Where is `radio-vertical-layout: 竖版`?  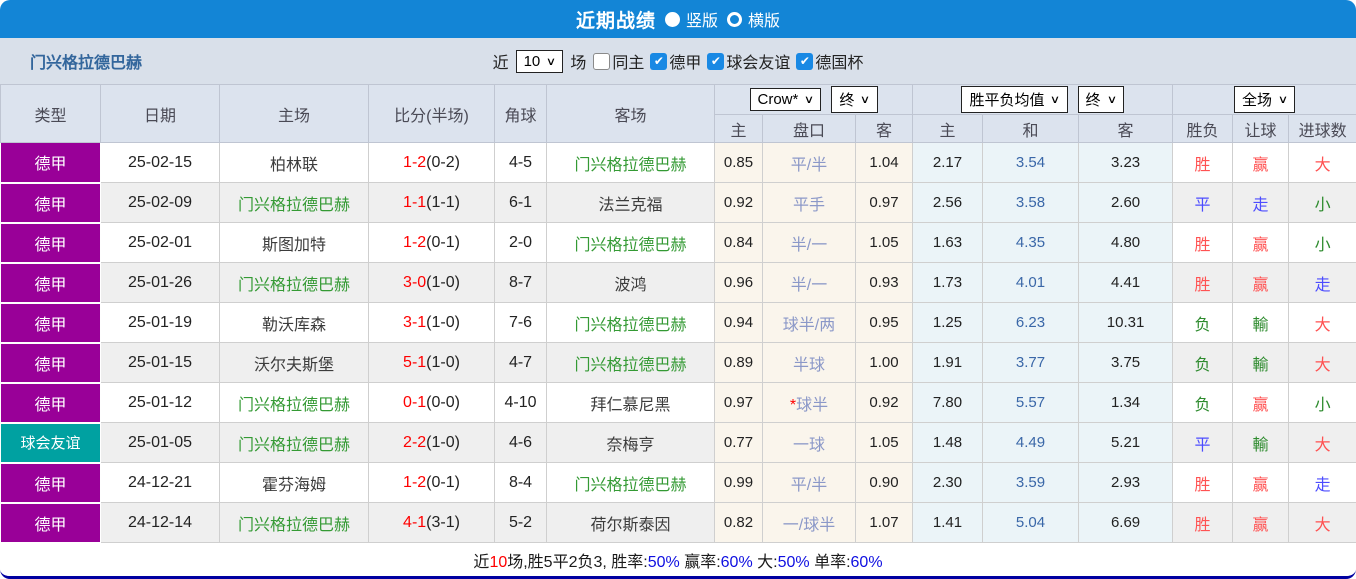
radio-vertical-layout: 竖版 is located at coordinates (691, 19).